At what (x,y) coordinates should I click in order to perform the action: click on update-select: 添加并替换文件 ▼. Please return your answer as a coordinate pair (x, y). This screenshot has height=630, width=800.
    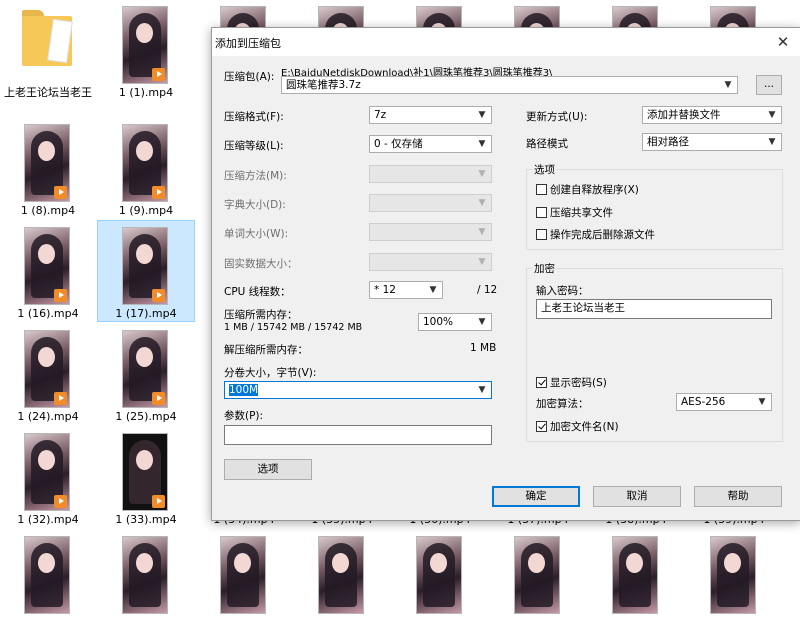
    Looking at the image, I should click on (712, 115).